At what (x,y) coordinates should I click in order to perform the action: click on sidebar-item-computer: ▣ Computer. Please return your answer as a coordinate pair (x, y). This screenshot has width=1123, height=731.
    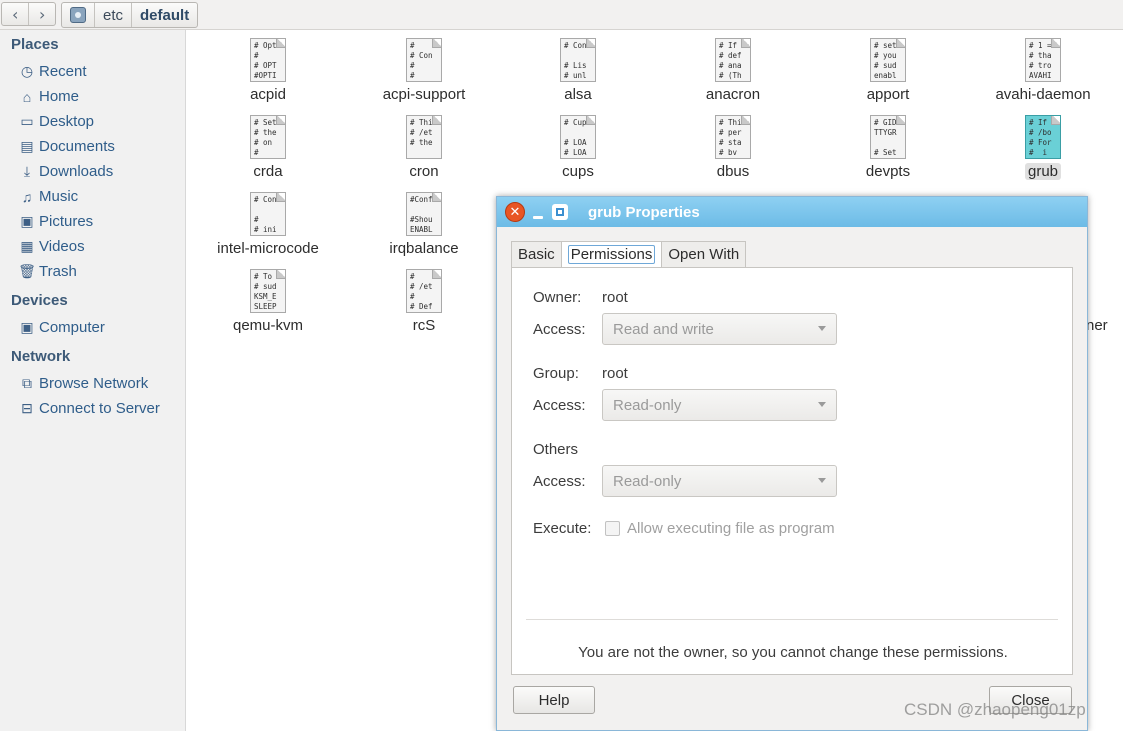
    Looking at the image, I should click on (62, 327).